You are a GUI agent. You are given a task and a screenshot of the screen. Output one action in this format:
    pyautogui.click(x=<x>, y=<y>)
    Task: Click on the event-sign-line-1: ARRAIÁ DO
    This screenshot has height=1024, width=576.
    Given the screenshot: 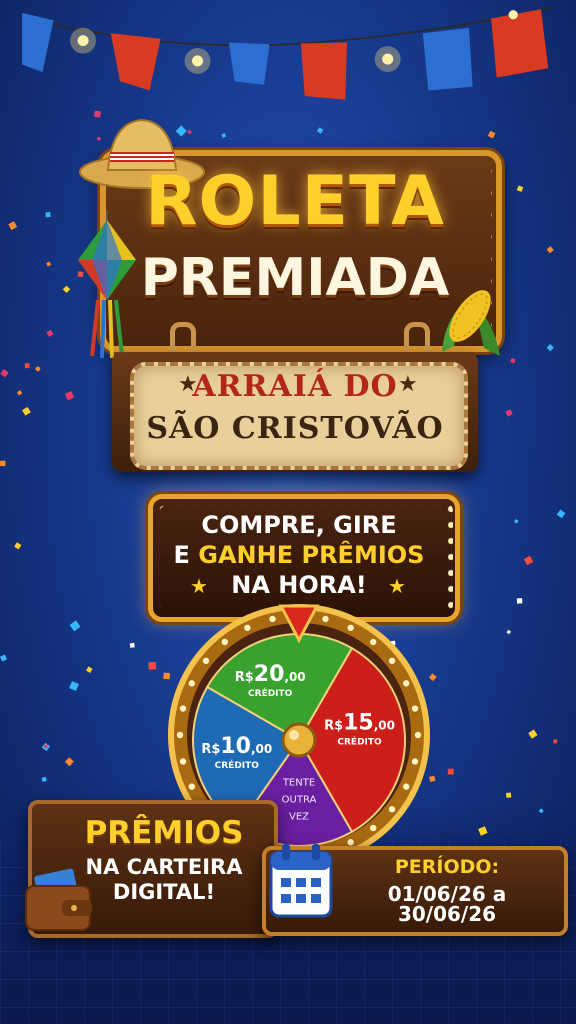 What is the action you would take?
    pyautogui.click(x=295, y=386)
    